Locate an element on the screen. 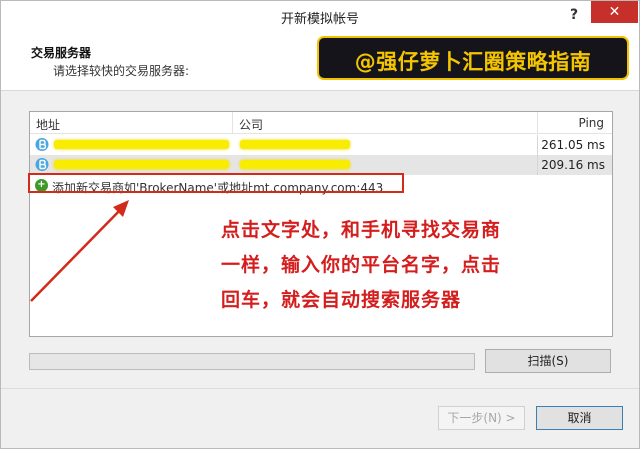 The width and height of the screenshot is (640, 449). title-bar: 开新模拟帐号 ? ✕ is located at coordinates (320, 16).